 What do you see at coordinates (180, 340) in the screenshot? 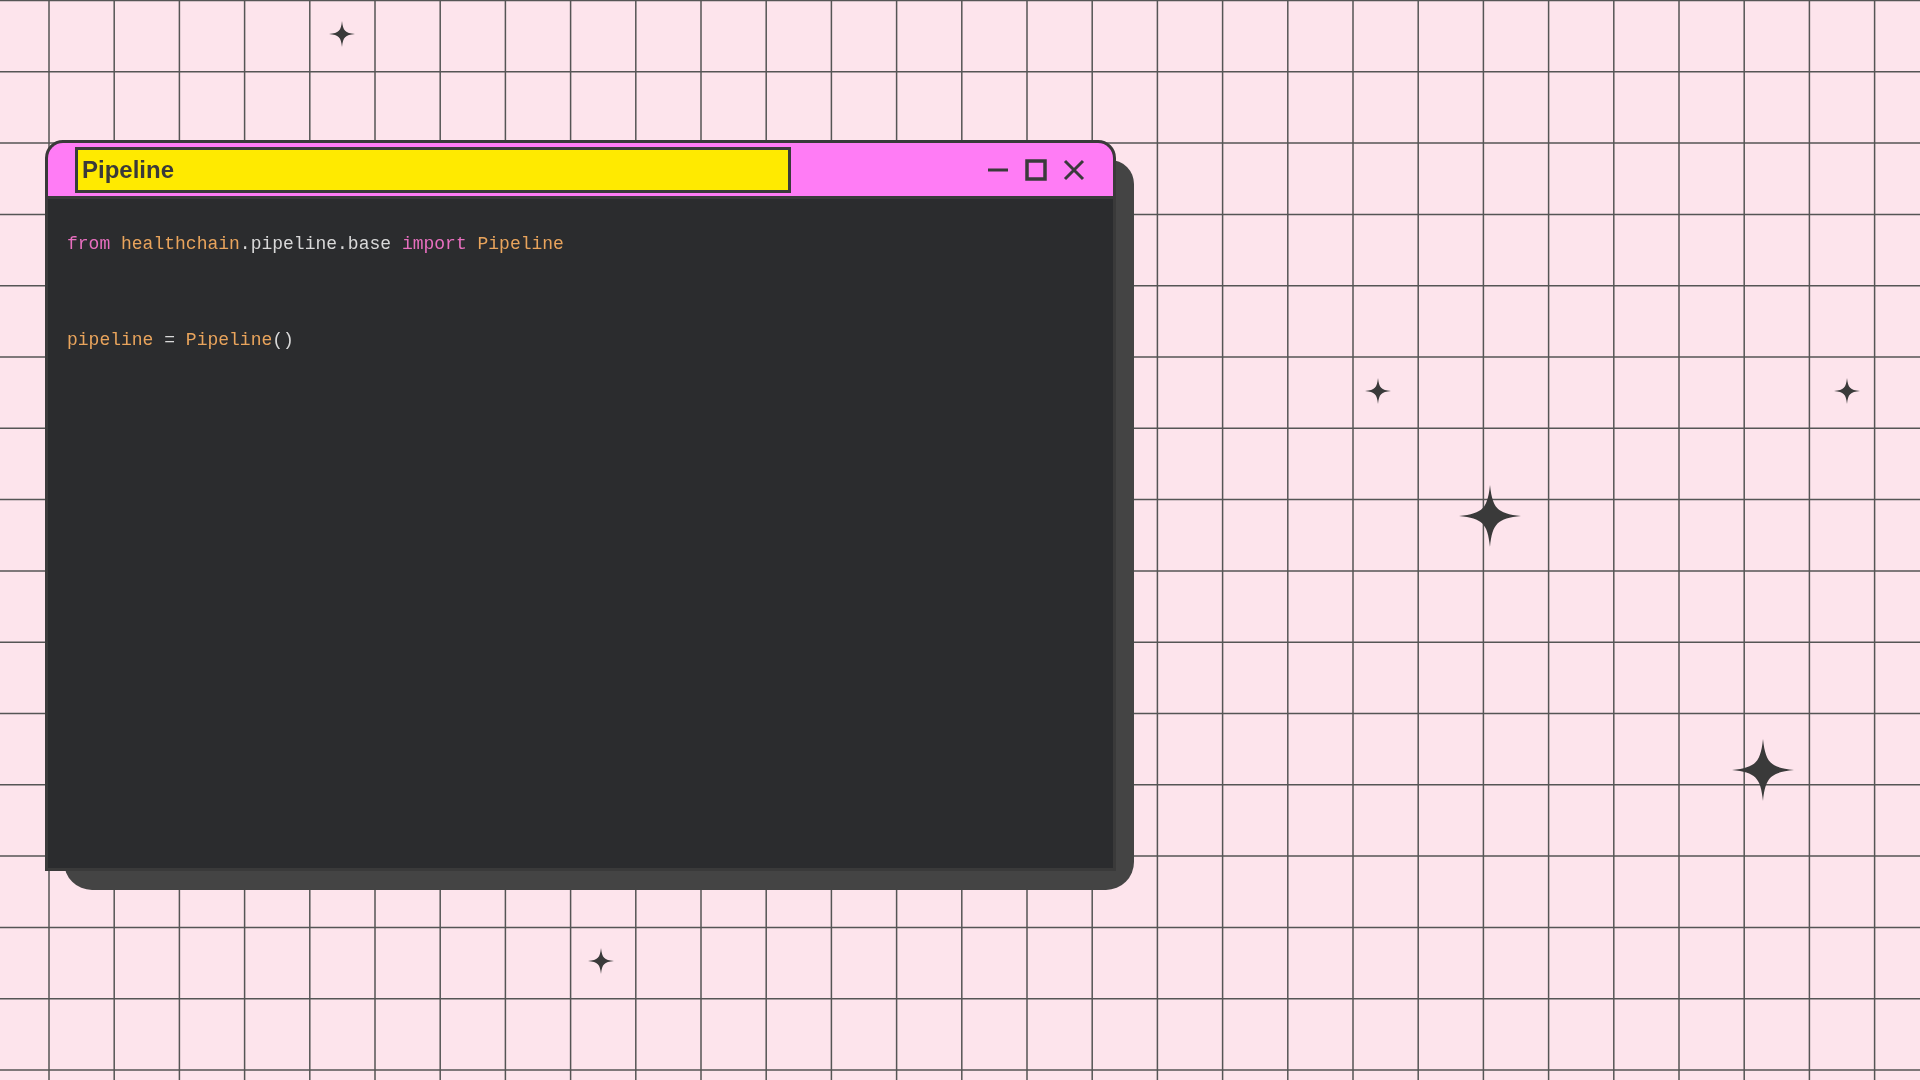
I see `code-line: pipeline = Pipeline()` at bounding box center [180, 340].